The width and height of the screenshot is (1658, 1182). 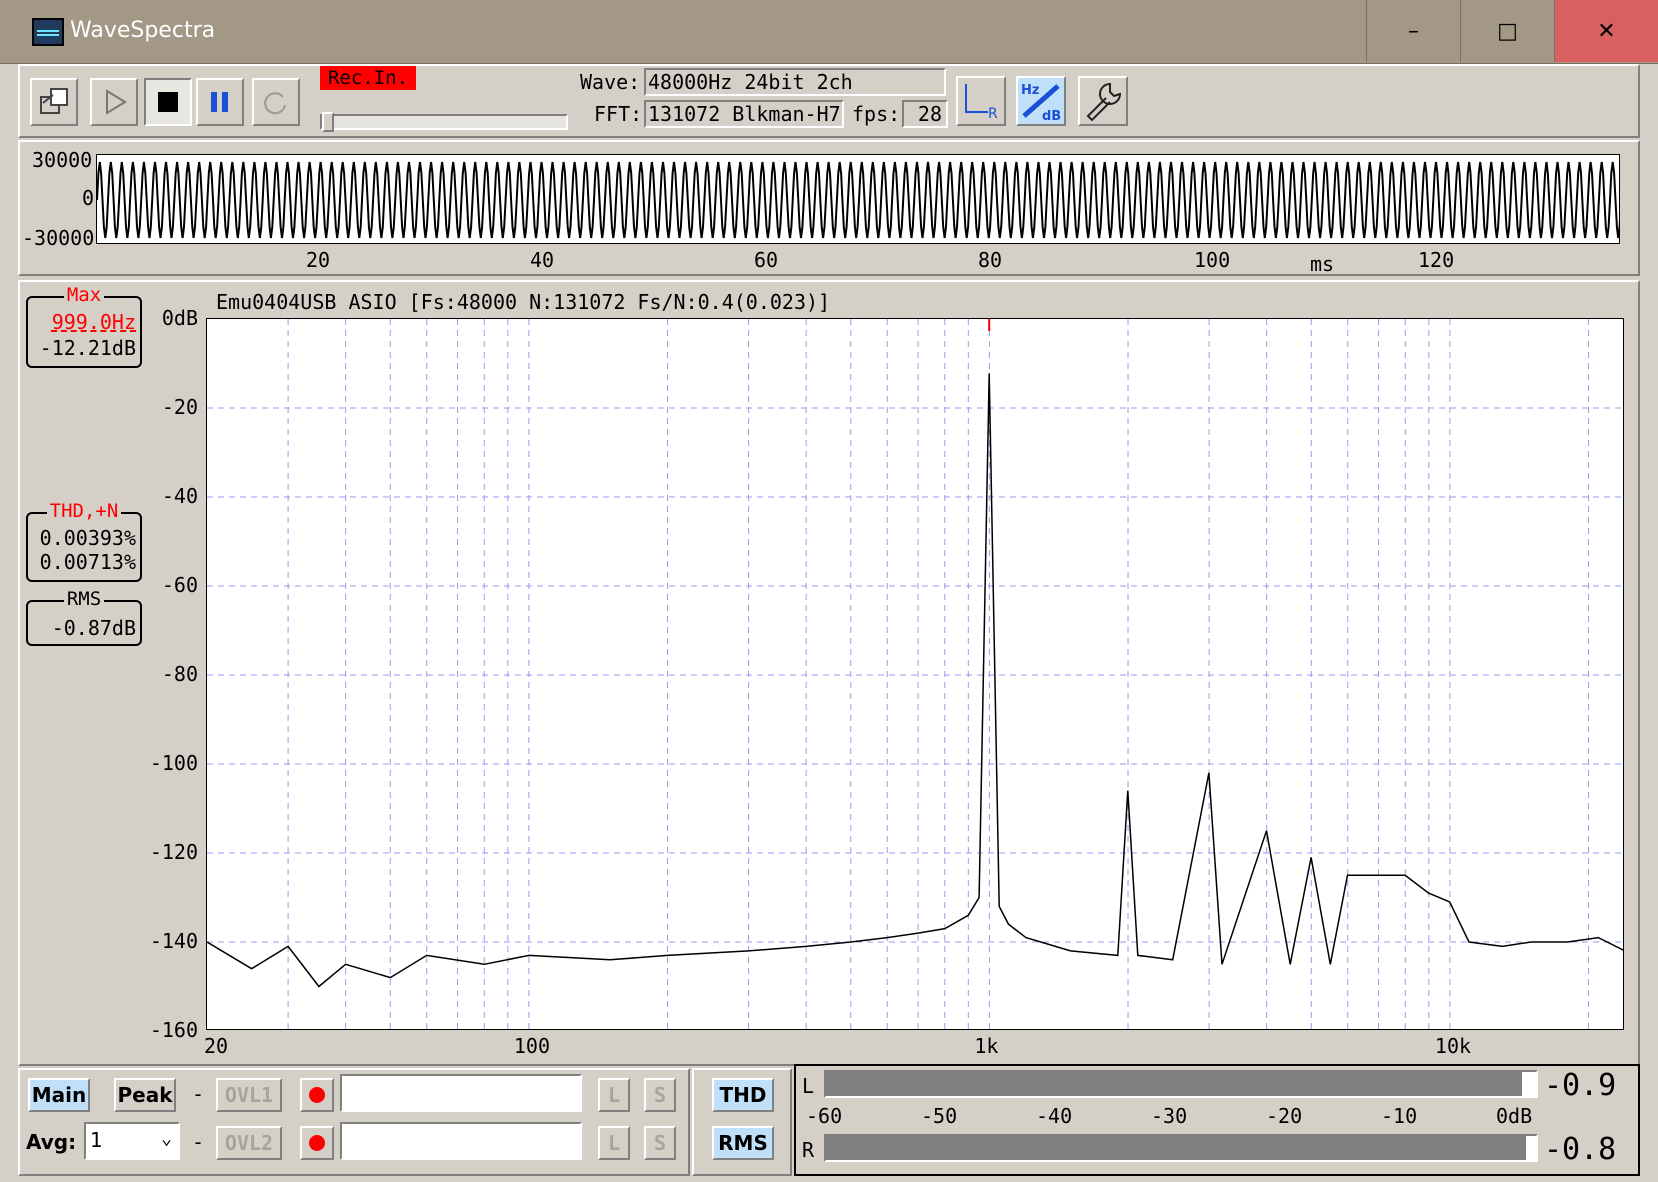 I want to click on spectrum-y-tick: -80, so click(x=179, y=674).